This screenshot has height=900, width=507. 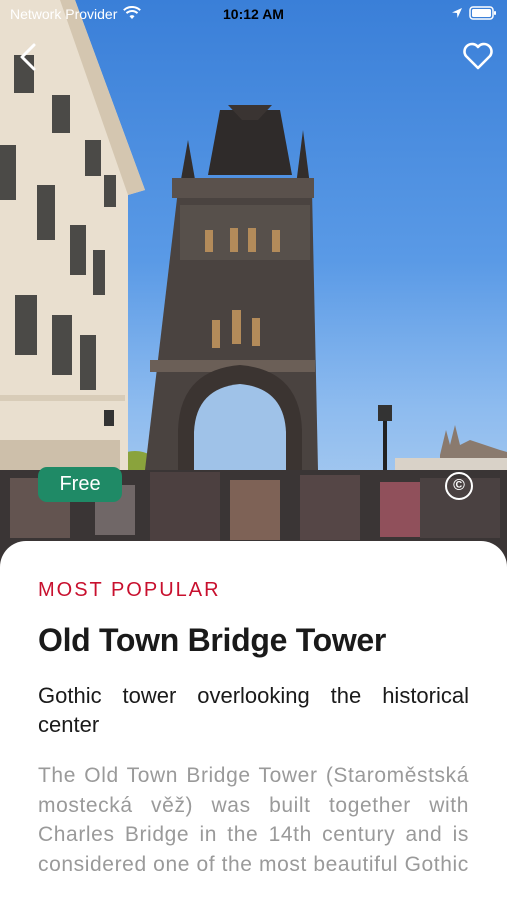 I want to click on status-time: 10:12 AM, so click(x=253, y=14).